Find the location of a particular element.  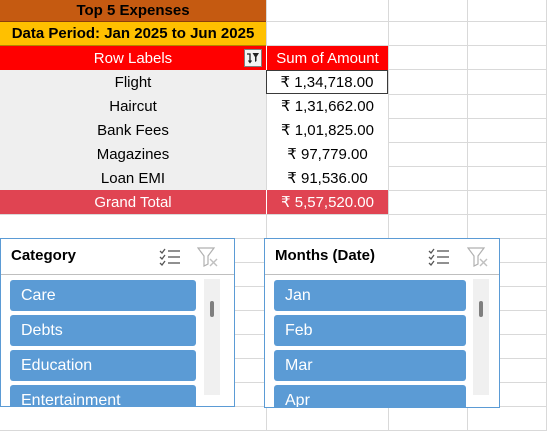

row-labels-header-text: Row Labels is located at coordinates (133, 58).